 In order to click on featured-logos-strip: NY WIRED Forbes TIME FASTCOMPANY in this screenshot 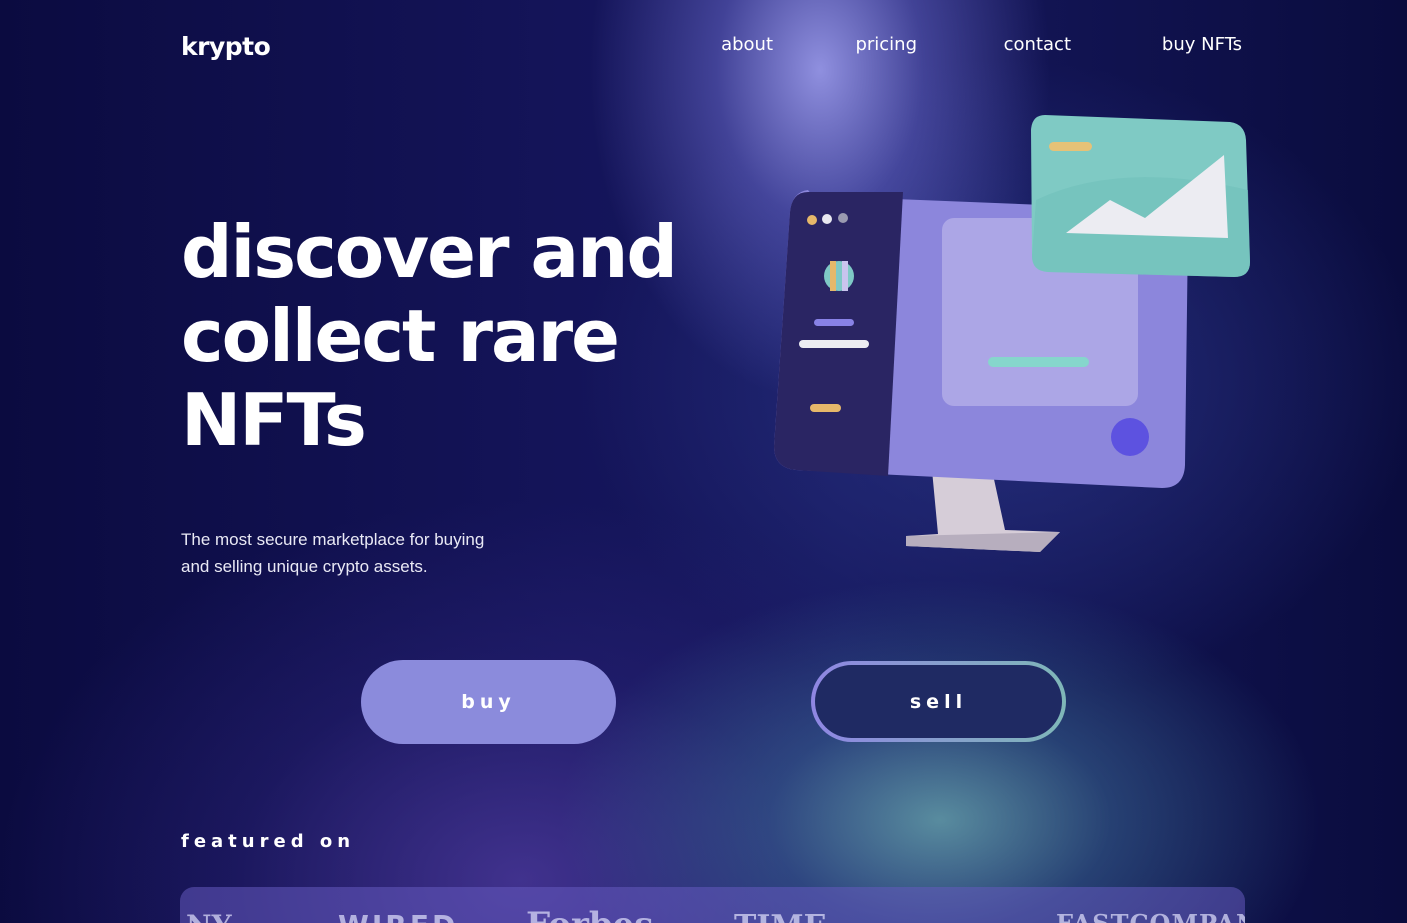, I will do `click(712, 905)`.